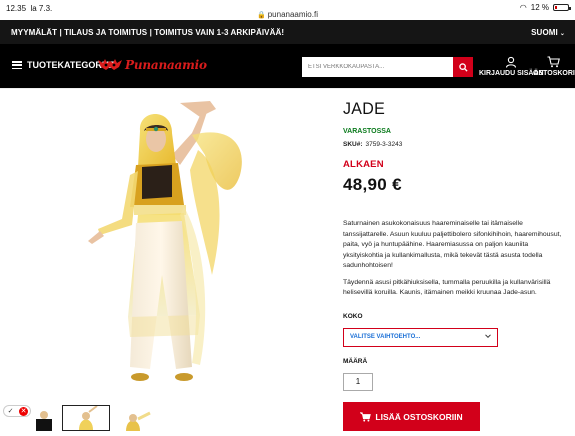 The width and height of the screenshot is (575, 436). Describe the element at coordinates (554, 73) in the screenshot. I see `cart-label: OSTOSKORI` at that location.